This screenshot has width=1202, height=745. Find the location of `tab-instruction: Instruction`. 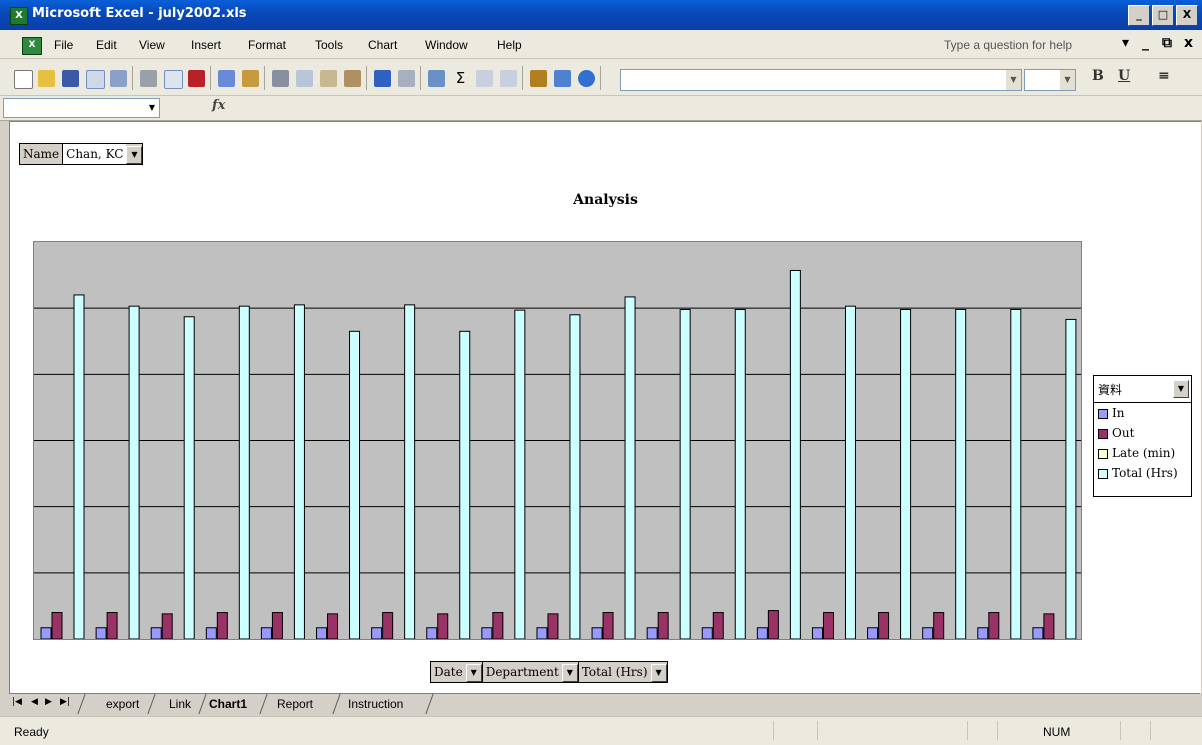

tab-instruction: Instruction is located at coordinates (375, 704).